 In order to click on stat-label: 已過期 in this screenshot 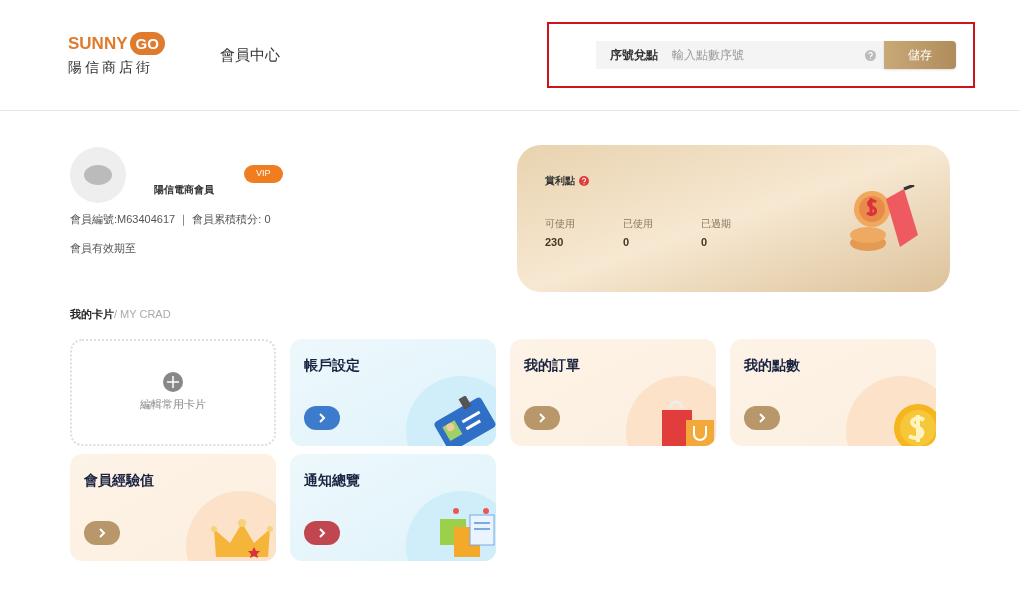, I will do `click(716, 224)`.